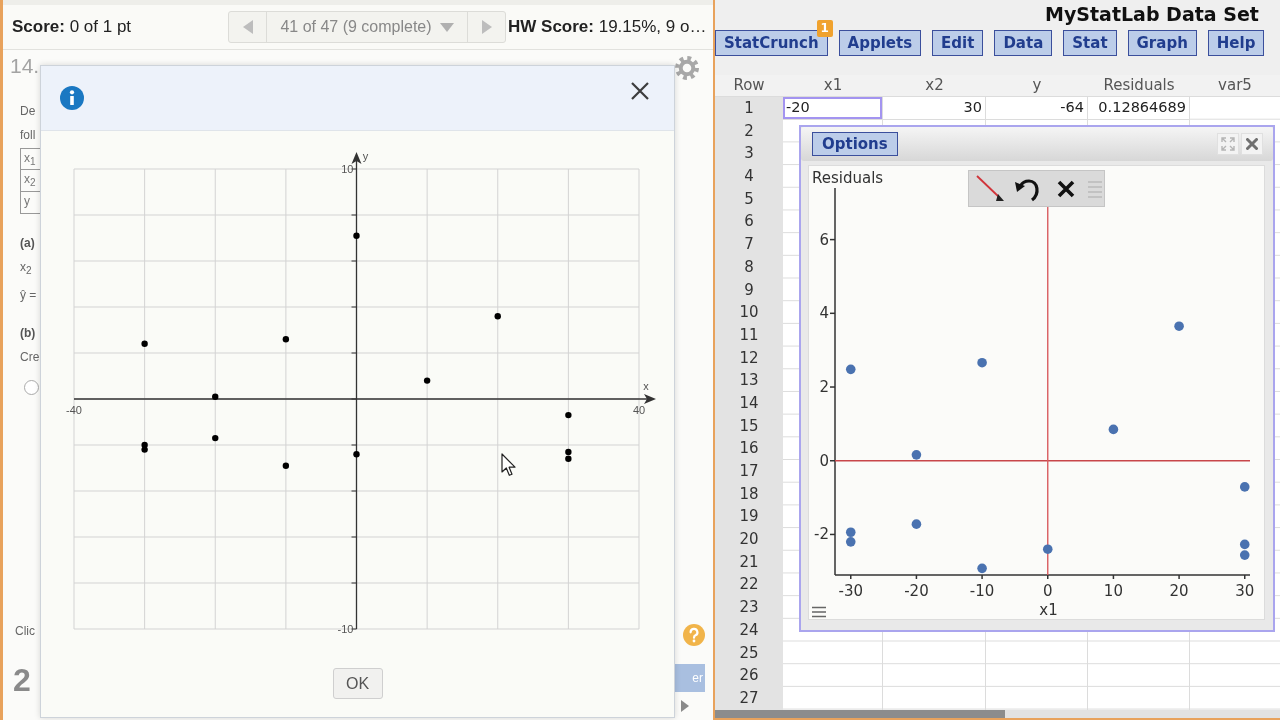  I want to click on question-counter: 2, so click(22, 680).